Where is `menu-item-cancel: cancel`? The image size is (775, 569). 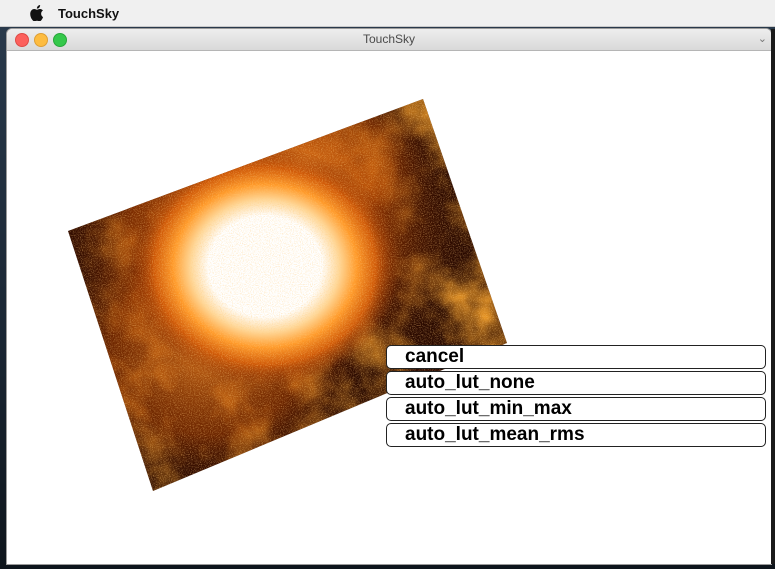 menu-item-cancel: cancel is located at coordinates (576, 357).